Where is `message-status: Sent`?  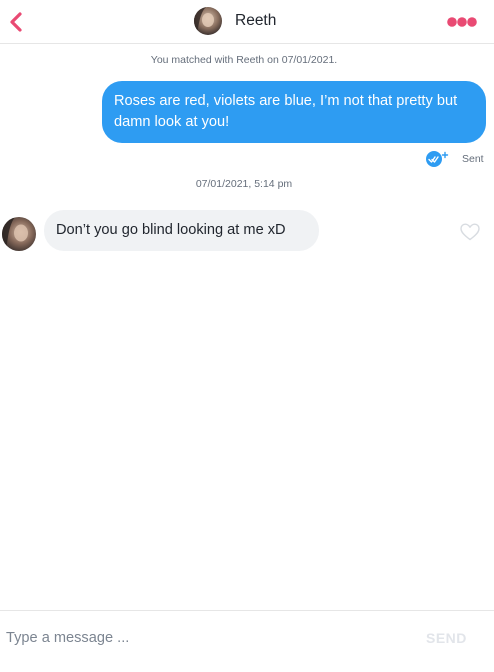 message-status: Sent is located at coordinates (452, 159).